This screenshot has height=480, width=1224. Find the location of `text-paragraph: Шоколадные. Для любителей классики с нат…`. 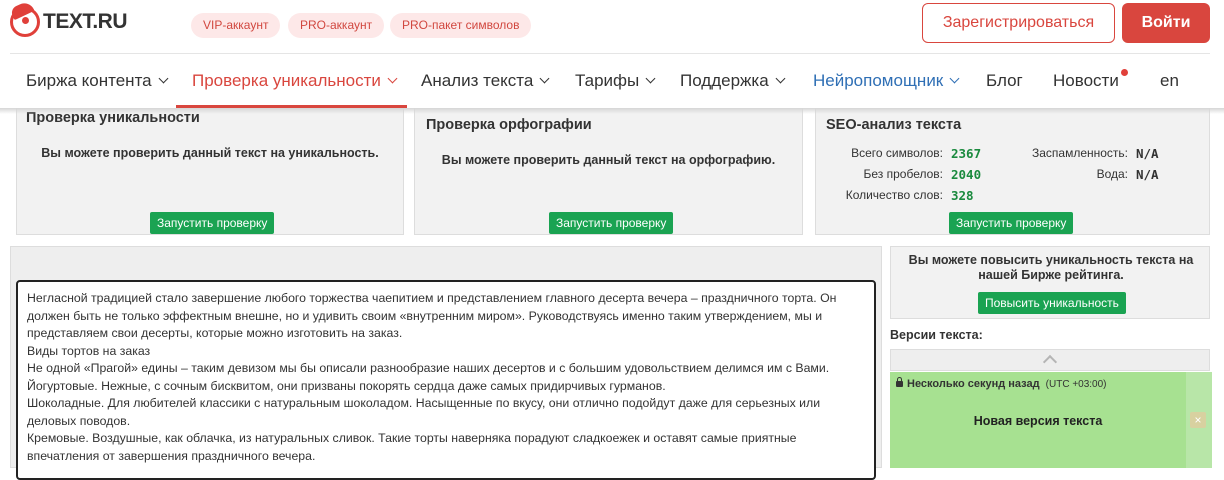

text-paragraph: Шоколадные. Для любителей классики с нат… is located at coordinates (424, 412).